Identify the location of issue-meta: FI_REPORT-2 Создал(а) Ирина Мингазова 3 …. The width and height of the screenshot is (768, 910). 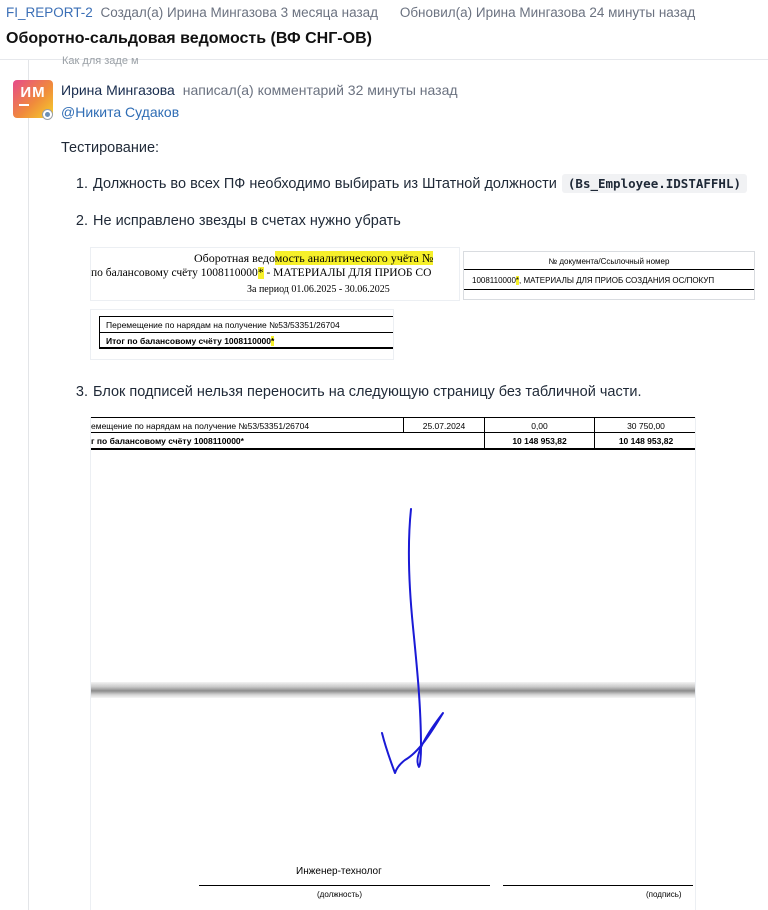
(350, 12).